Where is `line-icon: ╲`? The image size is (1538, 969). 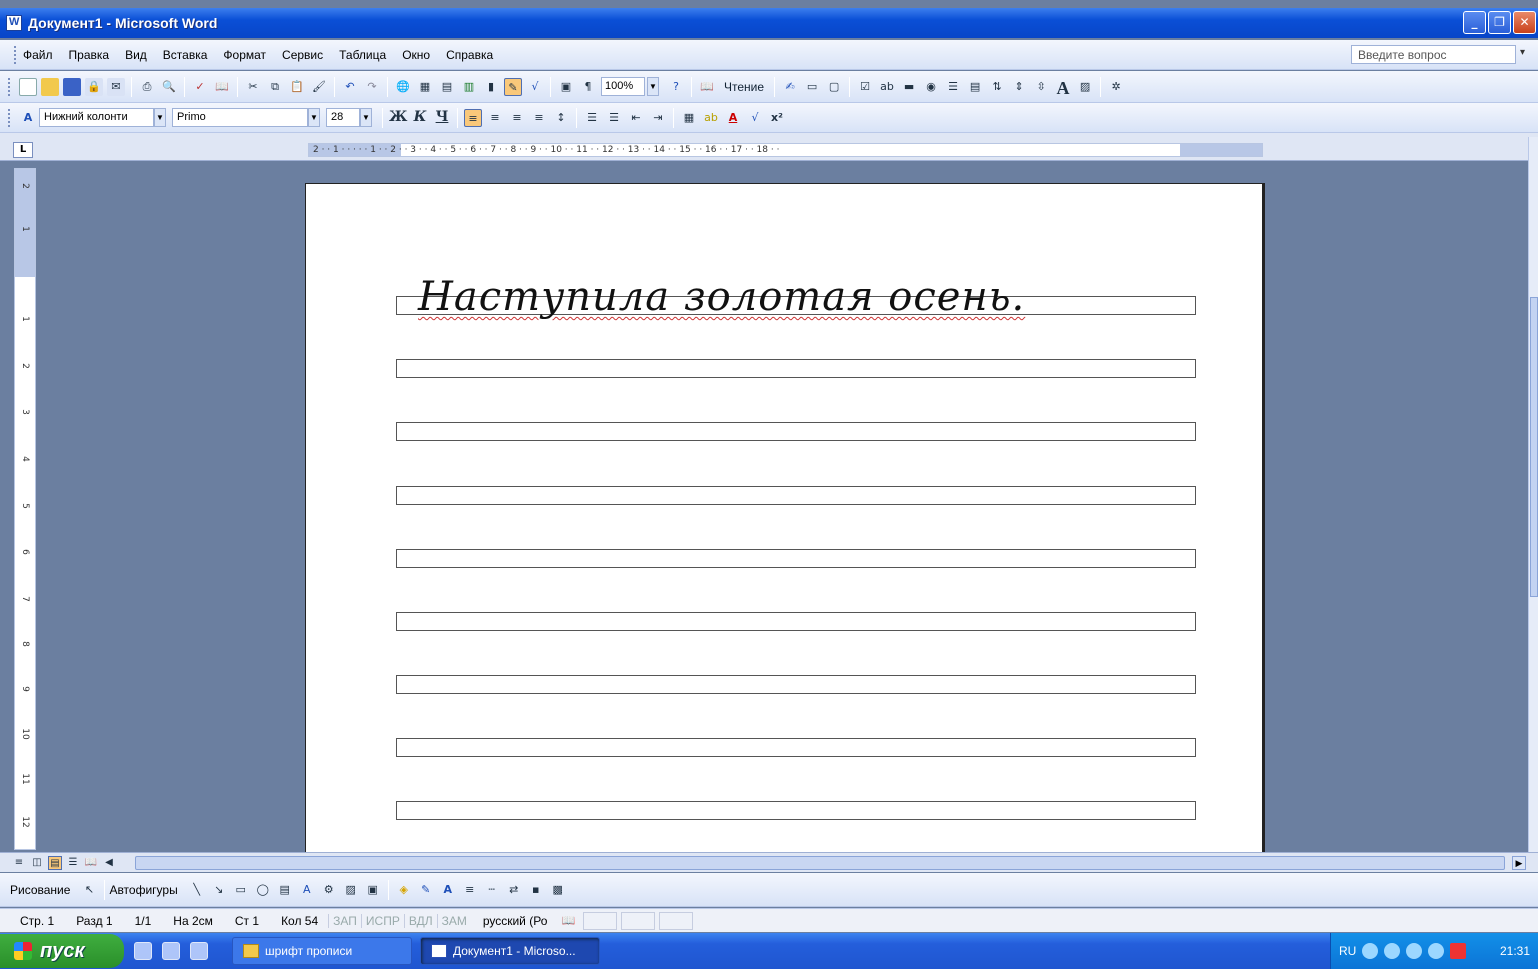
line-icon: ╲ is located at coordinates (197, 890).